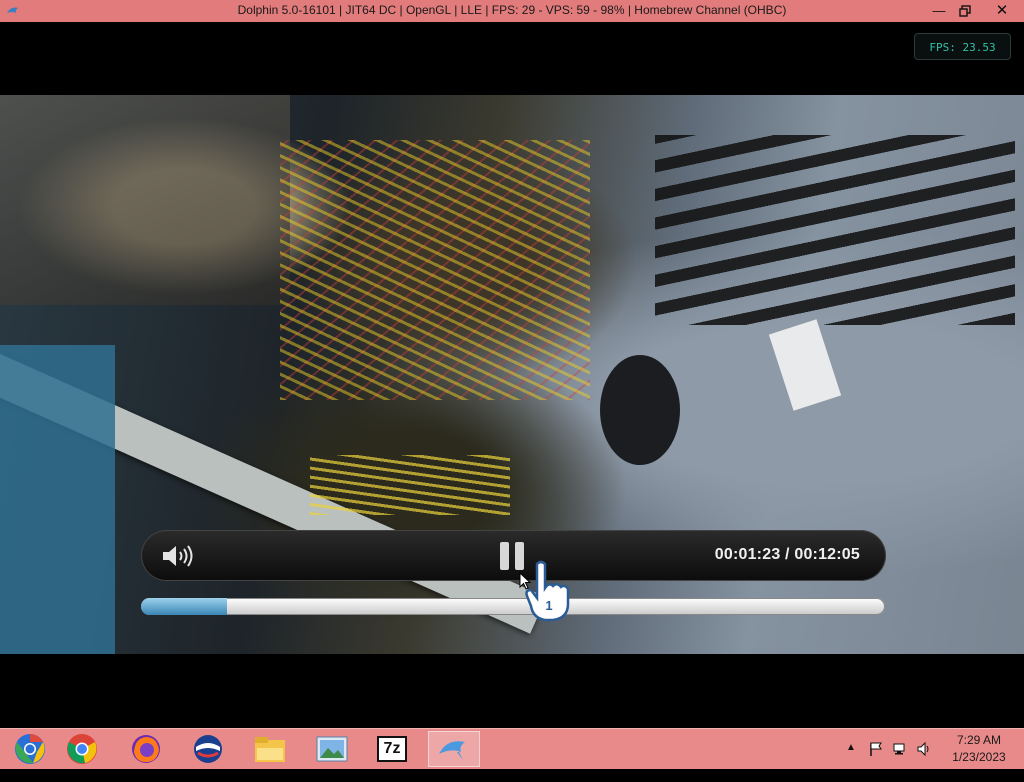 Image resolution: width=1024 pixels, height=782 pixels. I want to click on dolphin-icon, so click(452, 750).